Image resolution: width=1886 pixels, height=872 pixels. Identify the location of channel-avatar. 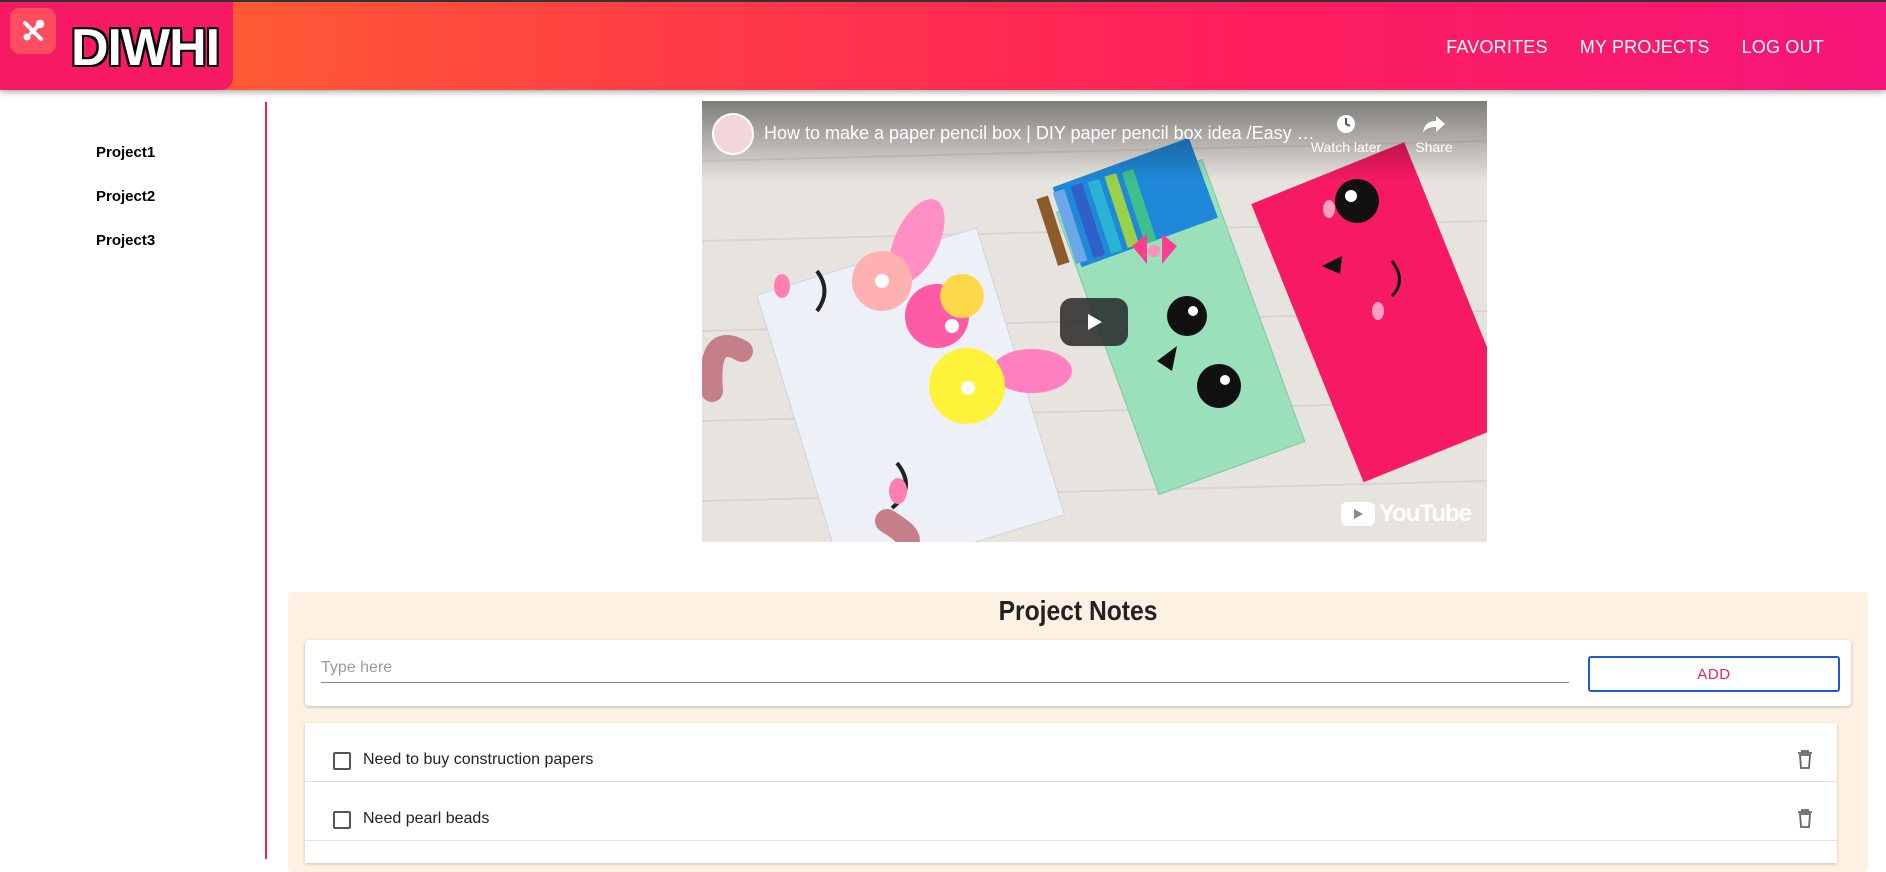
(733, 134).